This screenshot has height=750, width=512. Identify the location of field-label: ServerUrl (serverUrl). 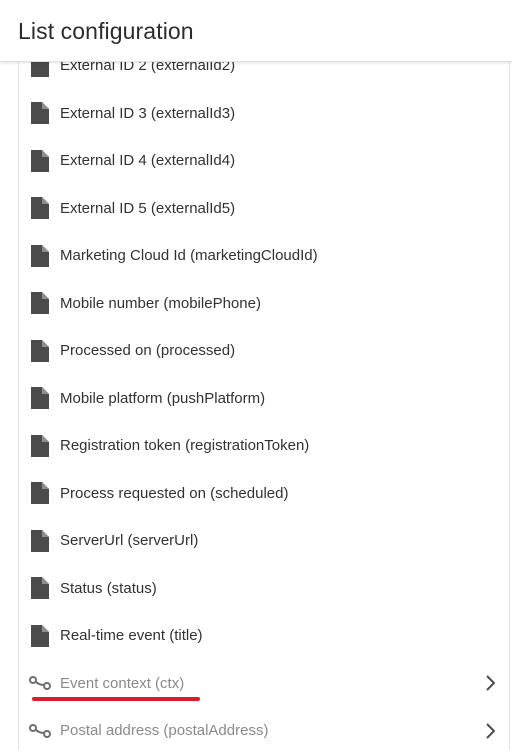
(129, 541).